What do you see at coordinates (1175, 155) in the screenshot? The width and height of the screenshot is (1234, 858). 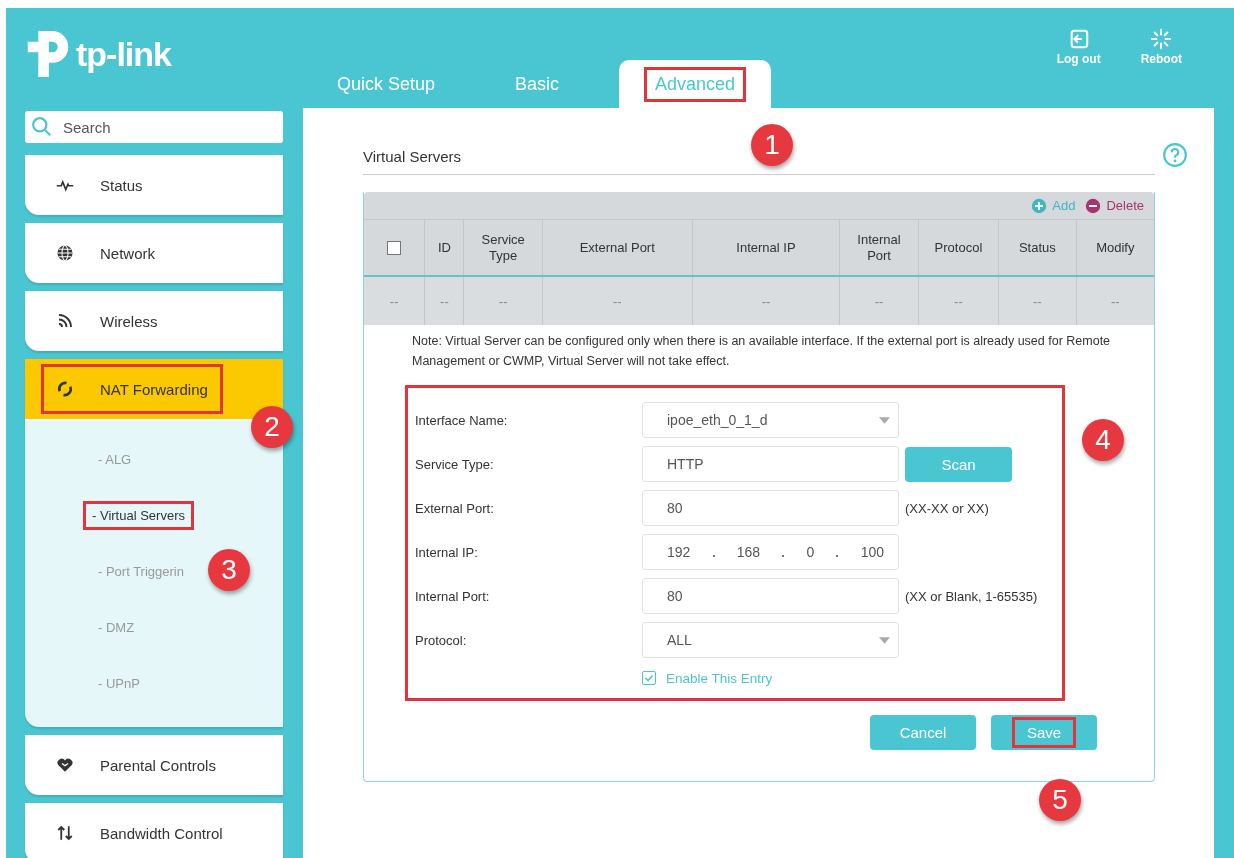 I see `help-icon` at bounding box center [1175, 155].